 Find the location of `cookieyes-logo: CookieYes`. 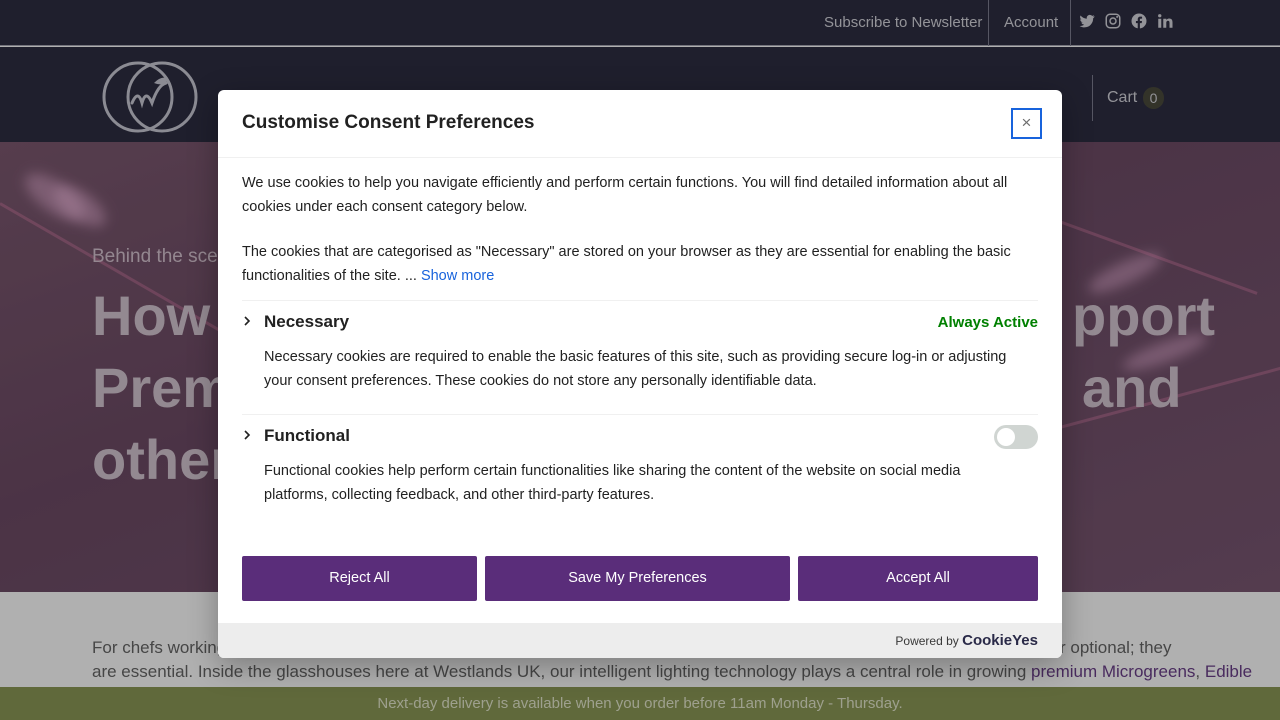

cookieyes-logo: CookieYes is located at coordinates (1000, 640).